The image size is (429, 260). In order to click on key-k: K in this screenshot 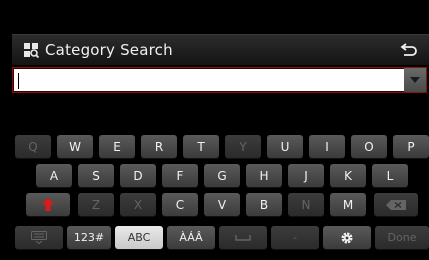, I will do `click(348, 175)`.